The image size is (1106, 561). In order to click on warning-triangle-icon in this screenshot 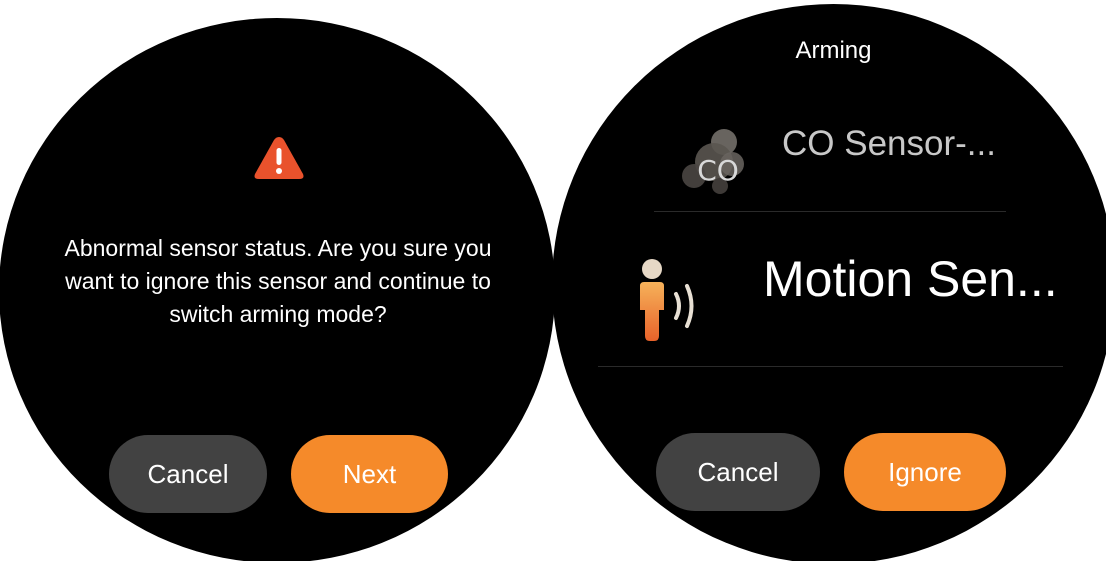, I will do `click(279, 158)`.